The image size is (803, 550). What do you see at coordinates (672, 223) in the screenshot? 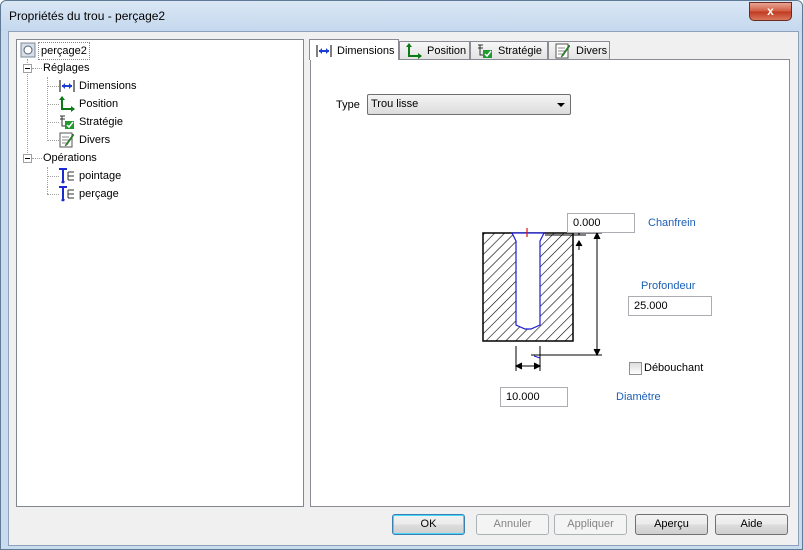
I see `chamfer-label: Chanfrein` at bounding box center [672, 223].